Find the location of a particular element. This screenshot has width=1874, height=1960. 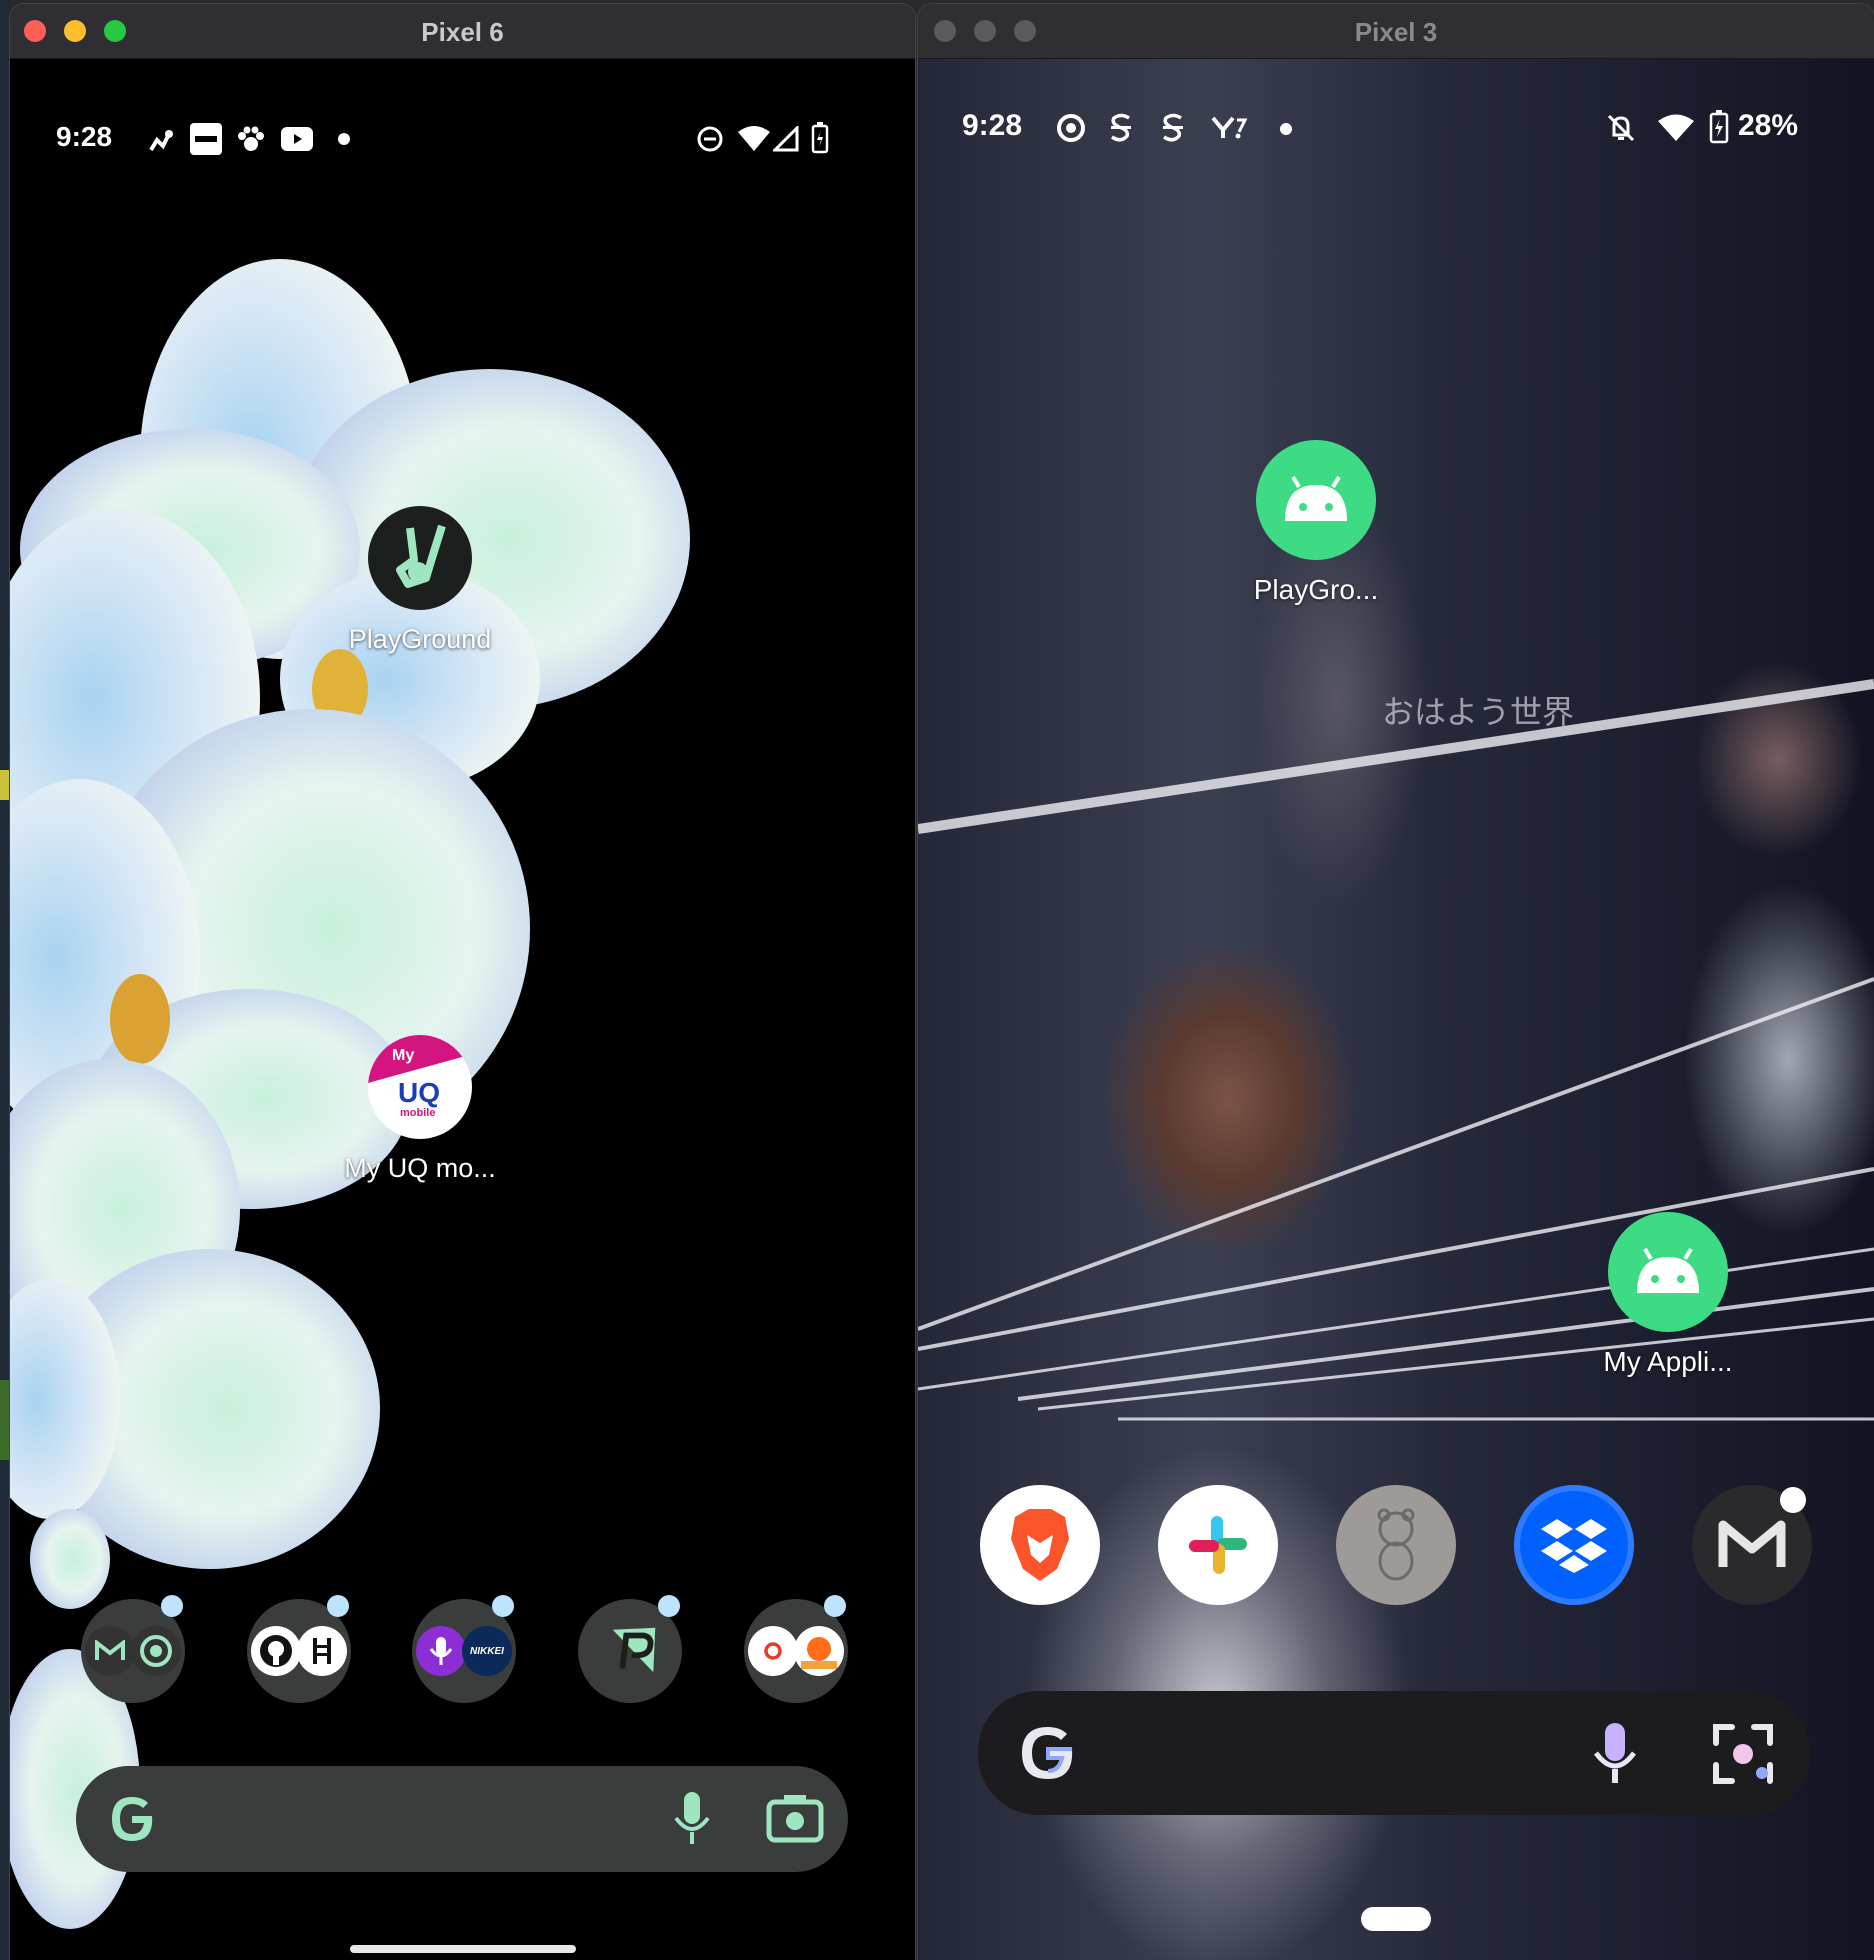

wallpaper-text: おはよう世界 is located at coordinates (1478, 712).